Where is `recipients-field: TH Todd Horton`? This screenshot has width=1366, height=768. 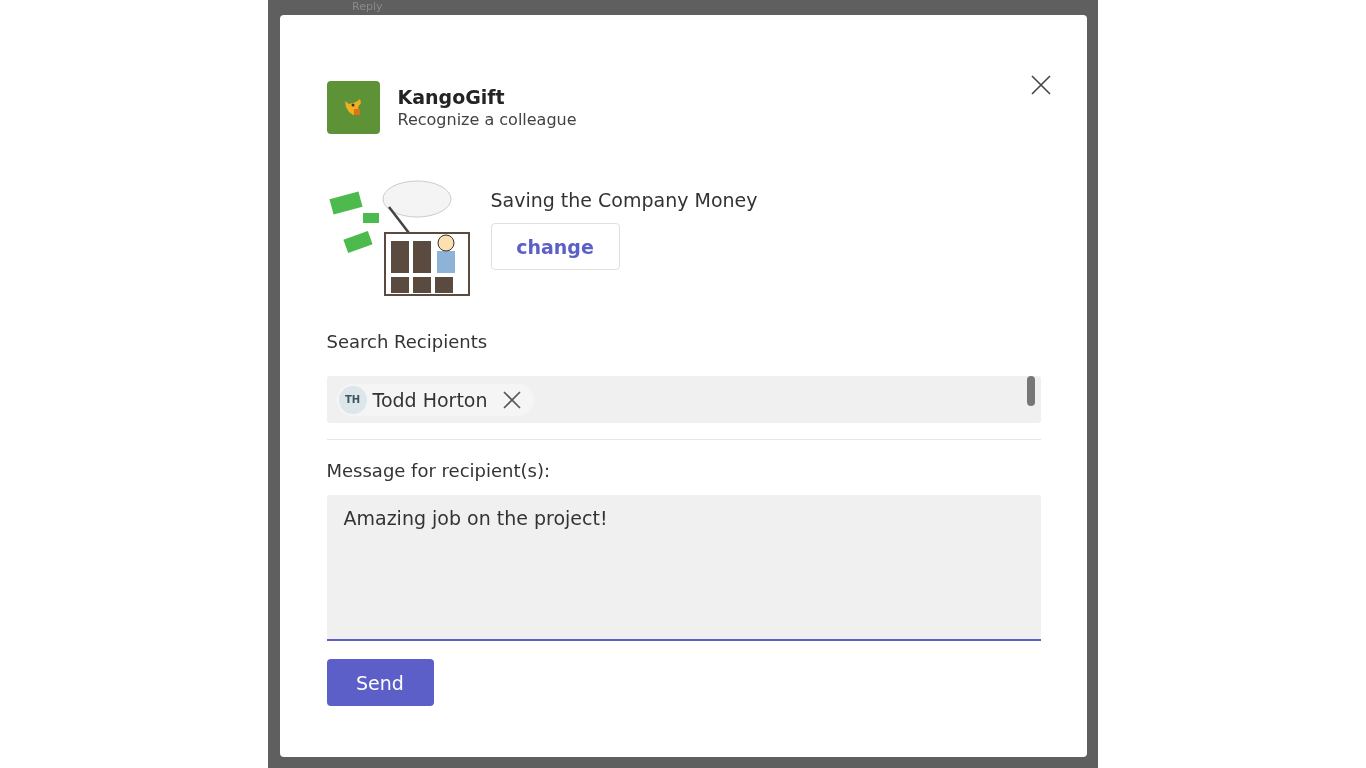
recipients-field: TH Todd Horton is located at coordinates (683, 399).